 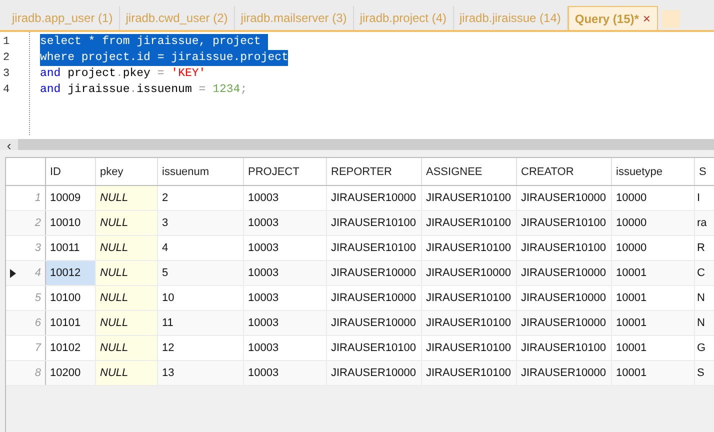 What do you see at coordinates (201, 171) in the screenshot?
I see `column-header: issuenum` at bounding box center [201, 171].